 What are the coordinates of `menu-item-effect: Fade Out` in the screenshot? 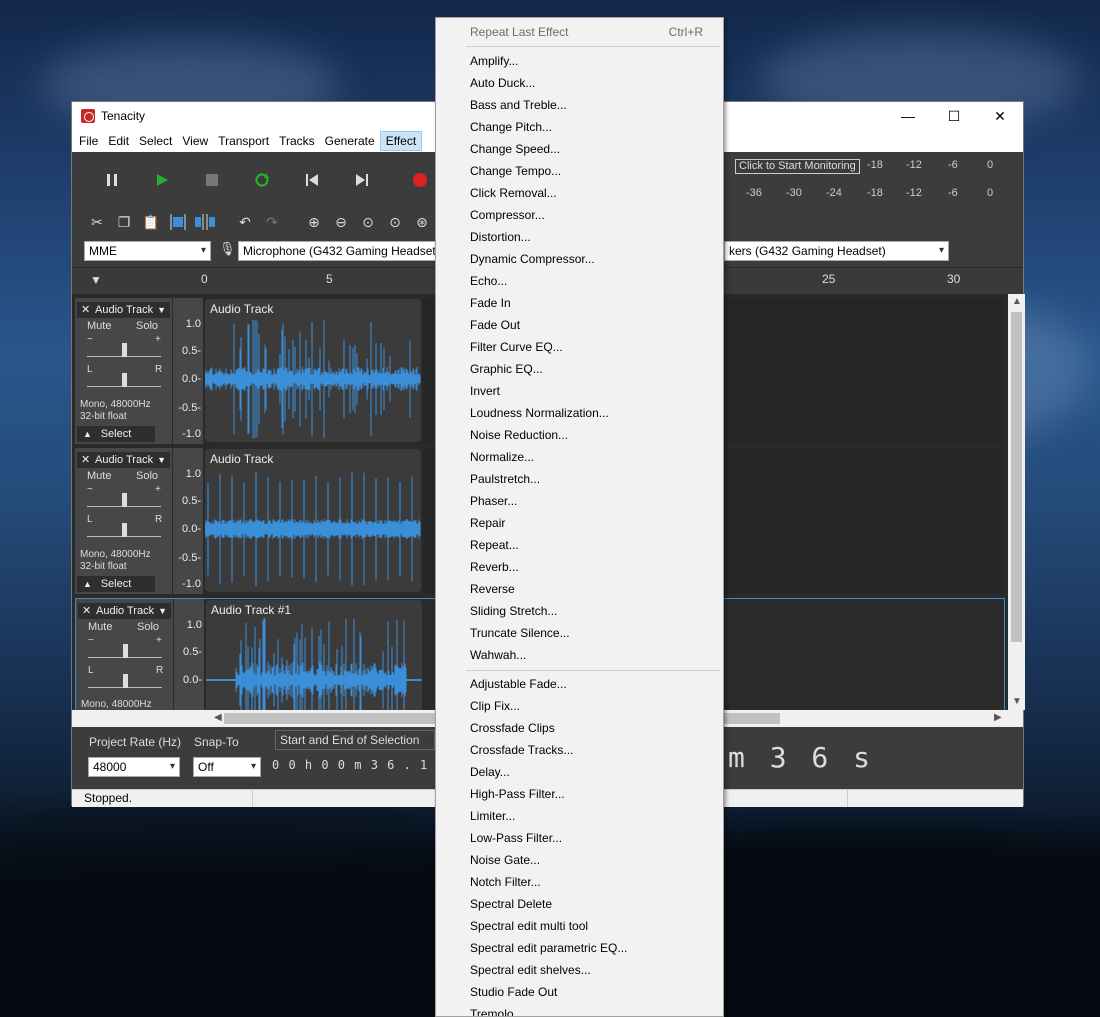 It's located at (579, 325).